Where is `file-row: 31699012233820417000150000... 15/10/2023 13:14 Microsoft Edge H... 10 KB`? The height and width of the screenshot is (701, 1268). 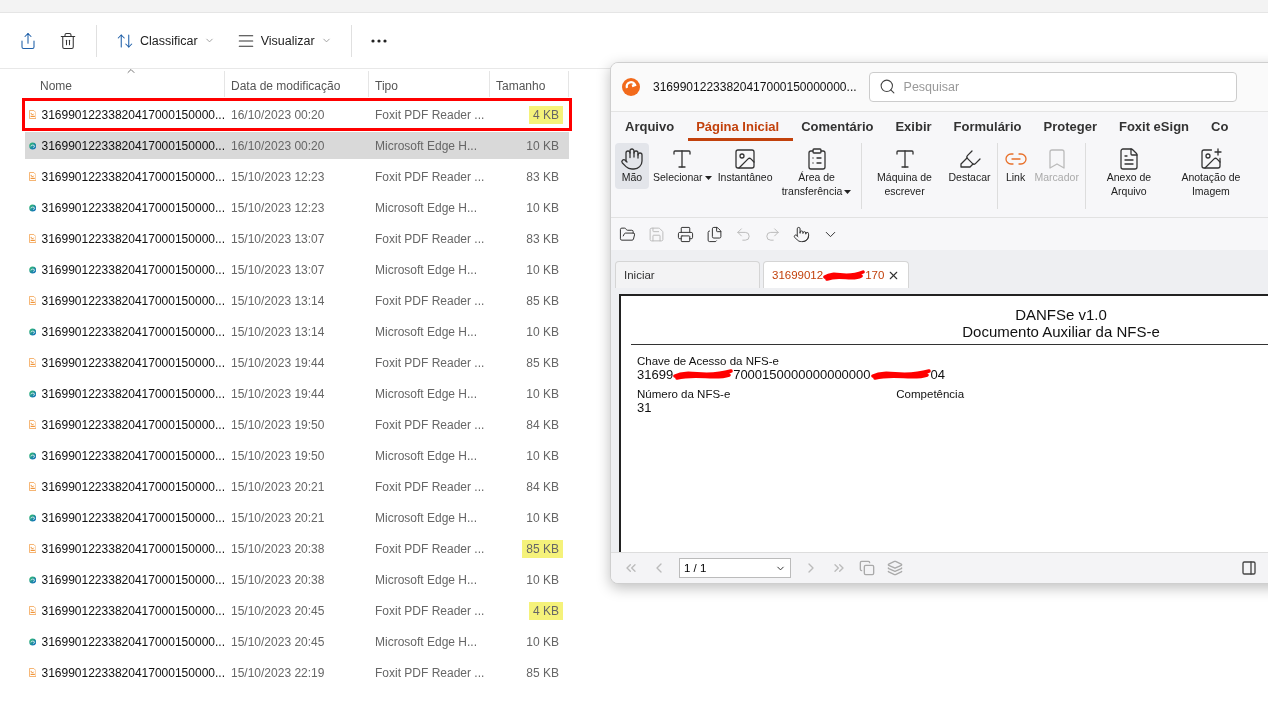
file-row: 31699012233820417000150000... 15/10/2023 13:14 Microsoft Edge H... 10 KB is located at coordinates (297, 331).